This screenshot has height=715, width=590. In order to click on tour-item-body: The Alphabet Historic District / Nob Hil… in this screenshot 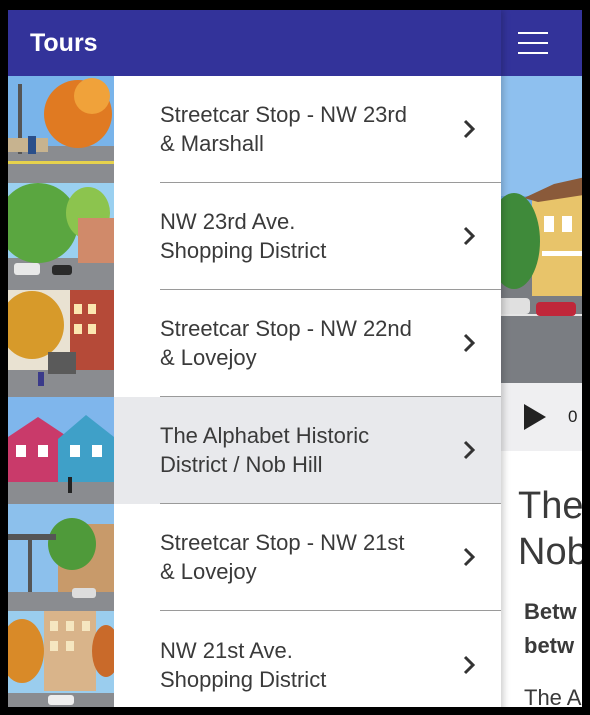, I will do `click(330, 450)`.